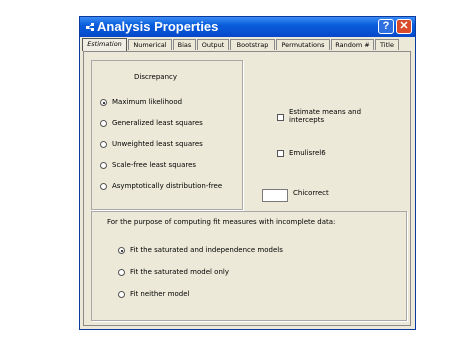 Image resolution: width=474 pixels, height=355 pixels. I want to click on title-bar: Analysis Properties ? ✕, so click(247, 27).